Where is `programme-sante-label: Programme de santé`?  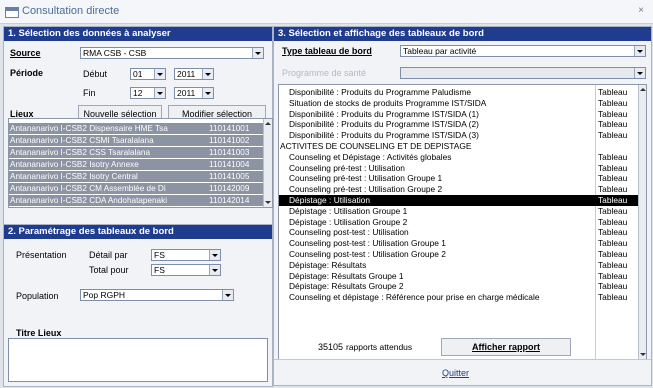
programme-sante-label: Programme de santé is located at coordinates (324, 73).